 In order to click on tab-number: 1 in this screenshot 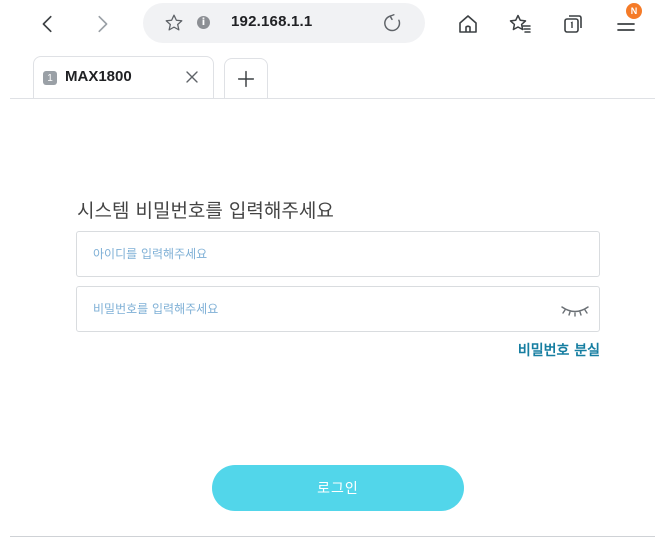, I will do `click(50, 78)`.